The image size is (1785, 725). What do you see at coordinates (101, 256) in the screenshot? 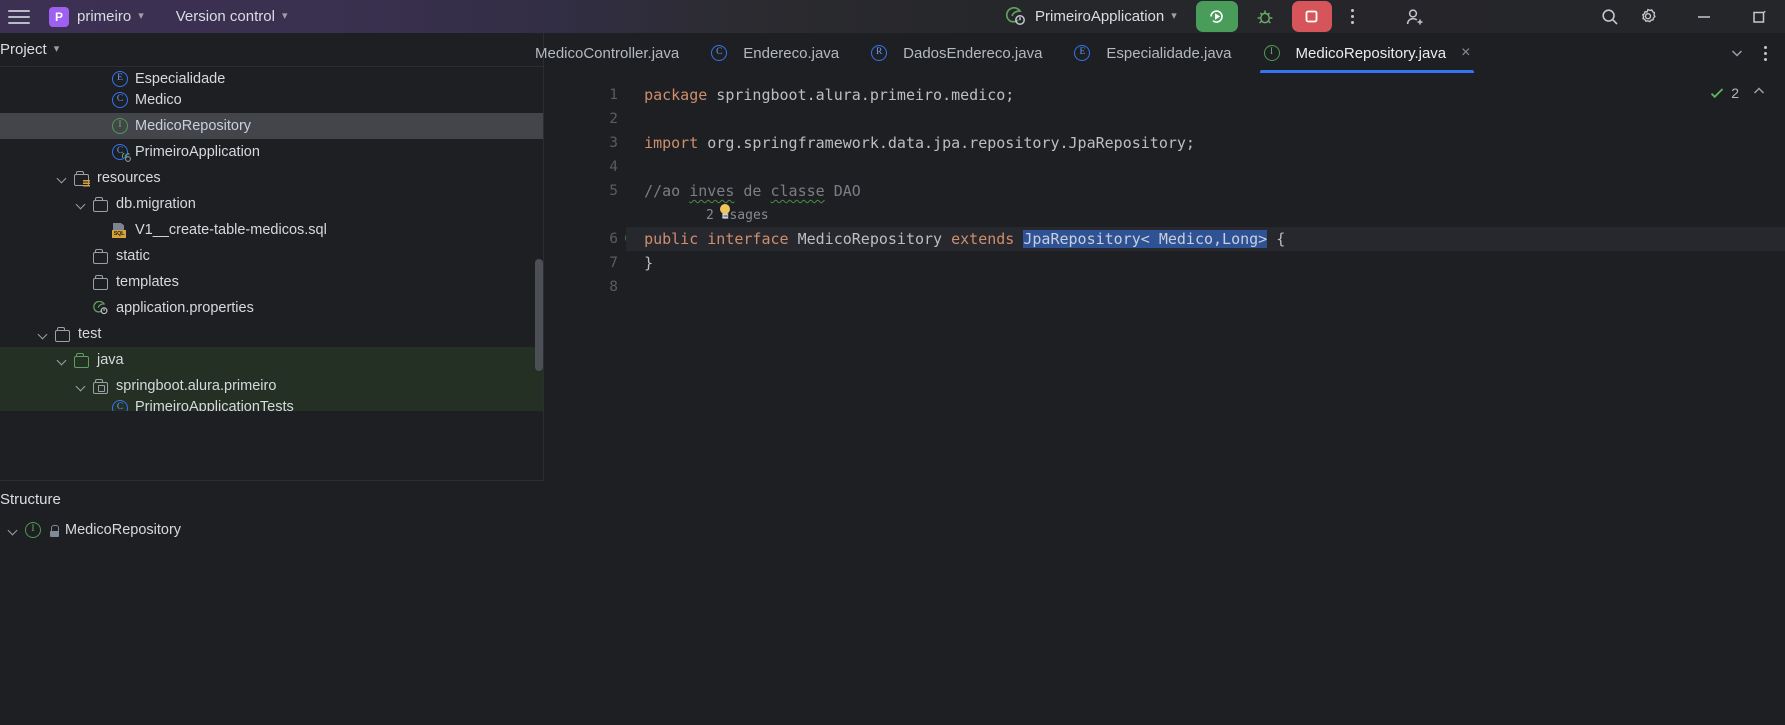
I see `folder-icon` at bounding box center [101, 256].